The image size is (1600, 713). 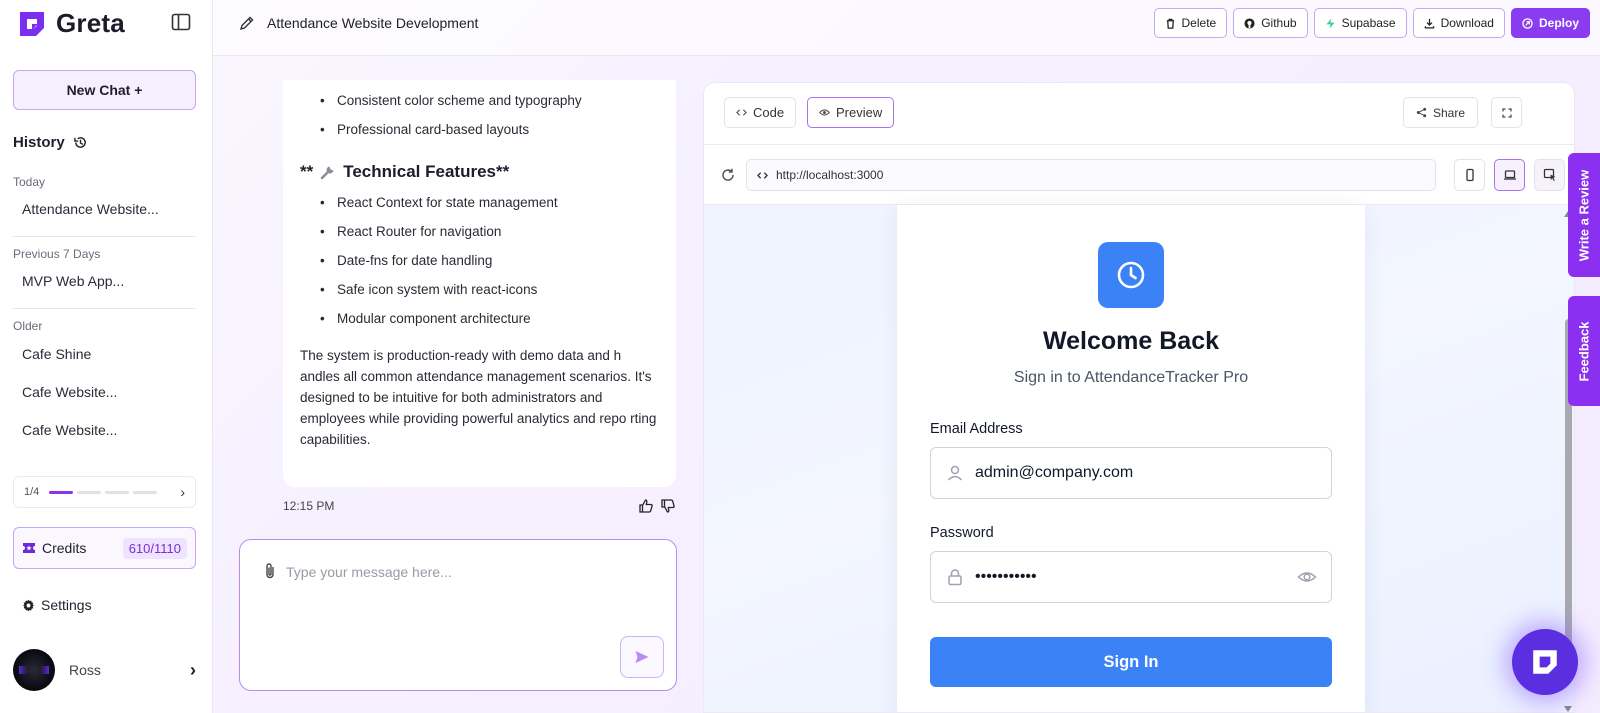 I want to click on cursor-select-icon, so click(x=1549, y=174).